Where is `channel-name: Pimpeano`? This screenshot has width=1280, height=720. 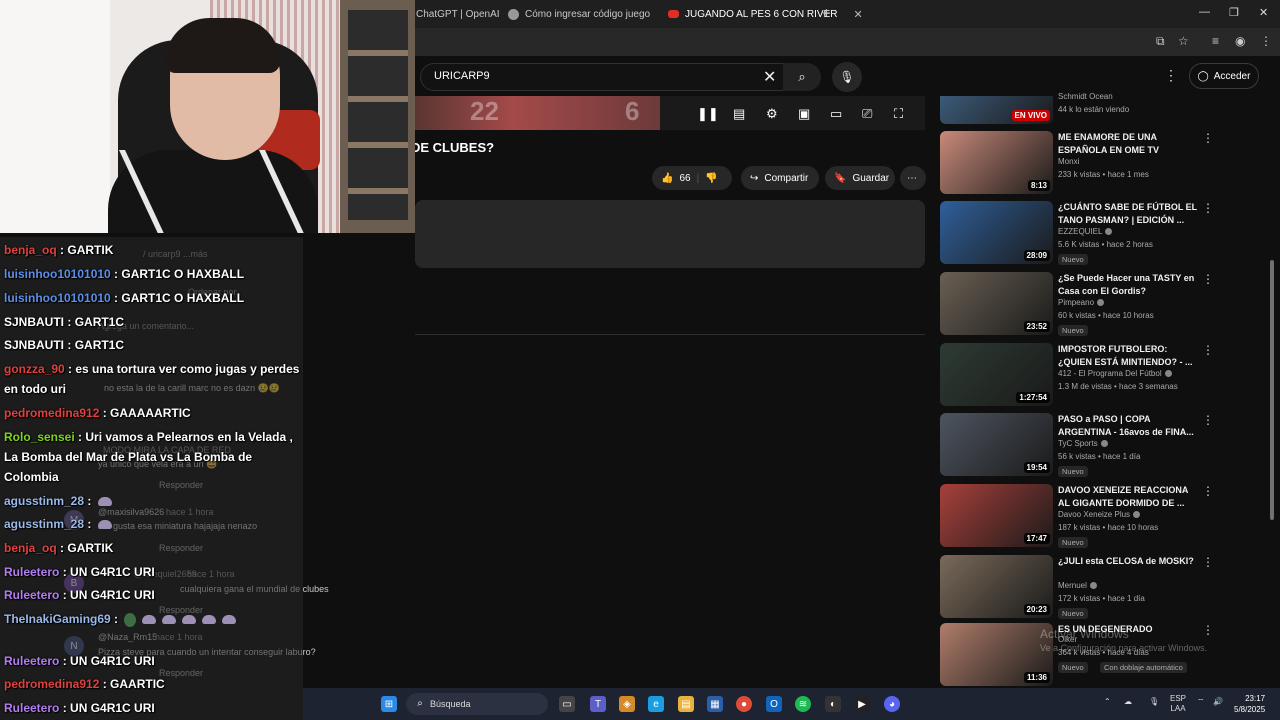 channel-name: Pimpeano is located at coordinates (1081, 302).